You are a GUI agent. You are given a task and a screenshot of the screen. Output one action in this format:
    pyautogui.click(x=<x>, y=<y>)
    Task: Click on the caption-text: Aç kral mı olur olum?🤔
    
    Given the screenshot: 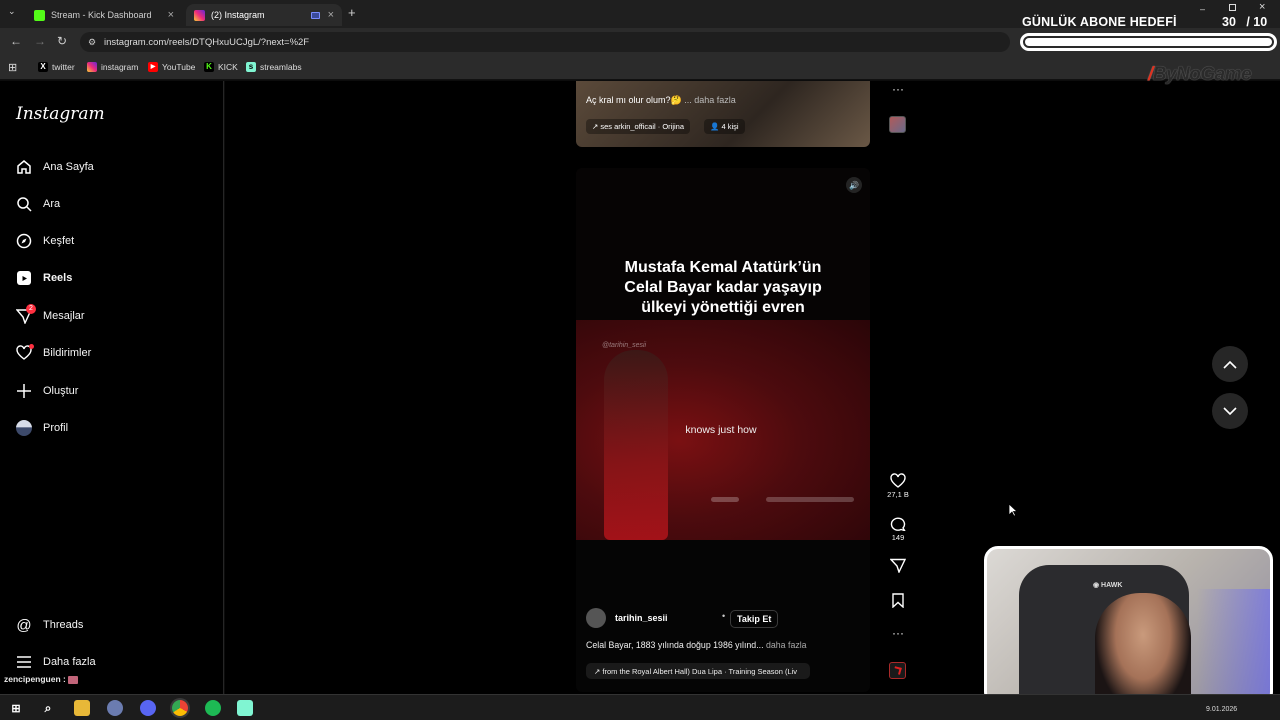 What is the action you would take?
    pyautogui.click(x=634, y=100)
    